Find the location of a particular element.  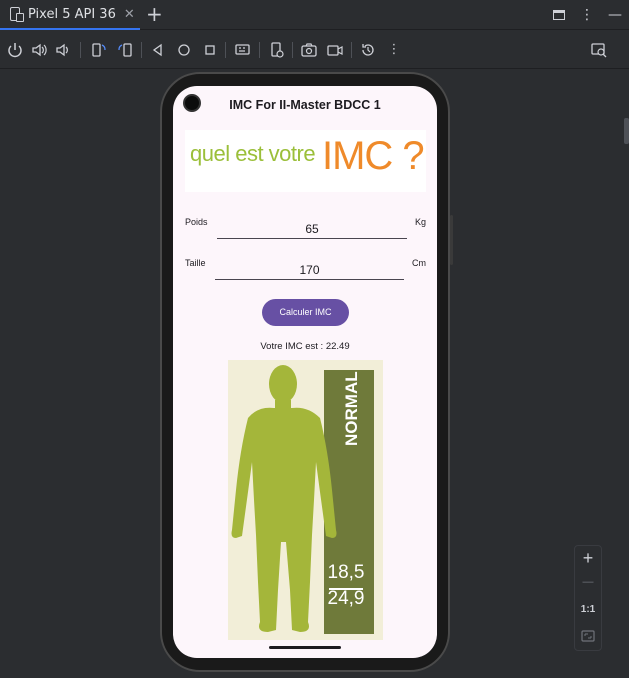

layout-icon is located at coordinates (559, 15).